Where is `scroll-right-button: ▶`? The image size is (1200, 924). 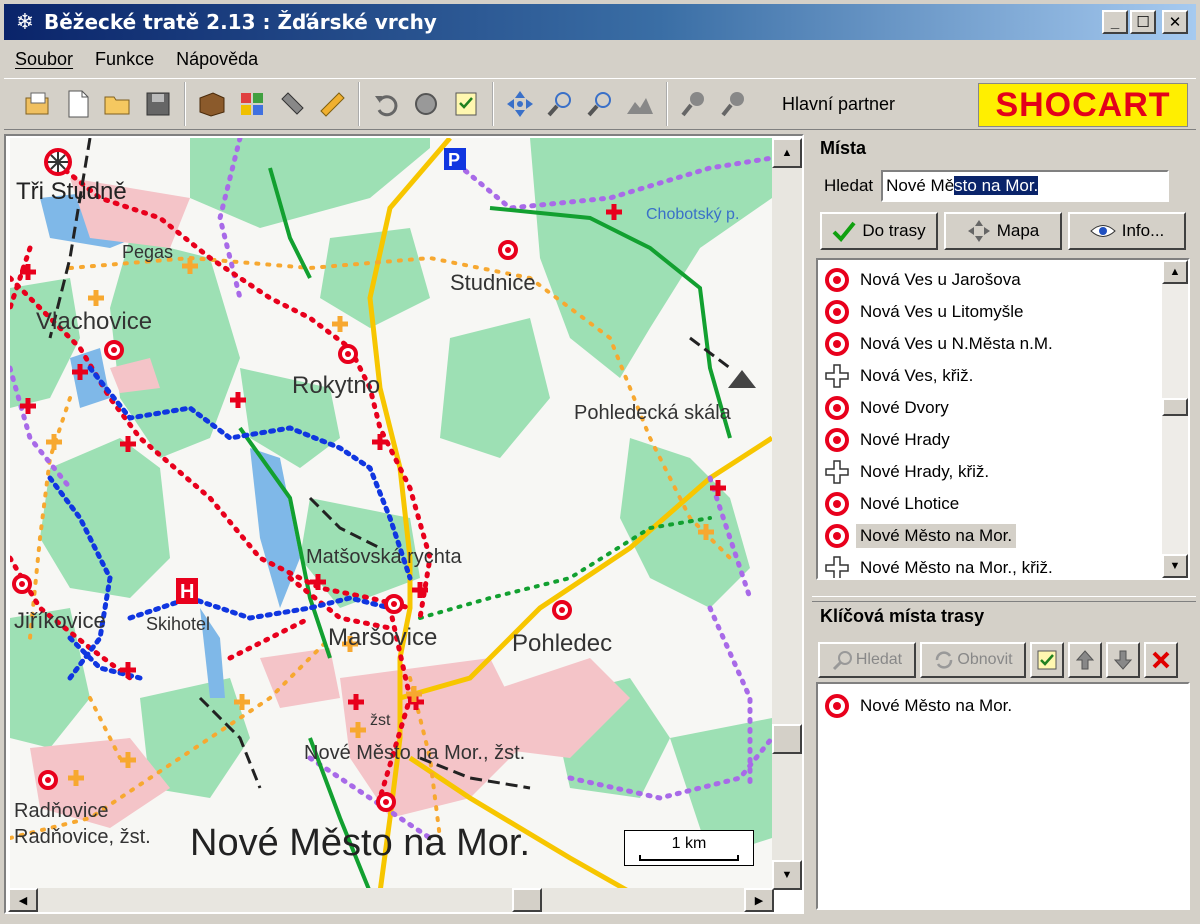 scroll-right-button: ▶ is located at coordinates (759, 900).